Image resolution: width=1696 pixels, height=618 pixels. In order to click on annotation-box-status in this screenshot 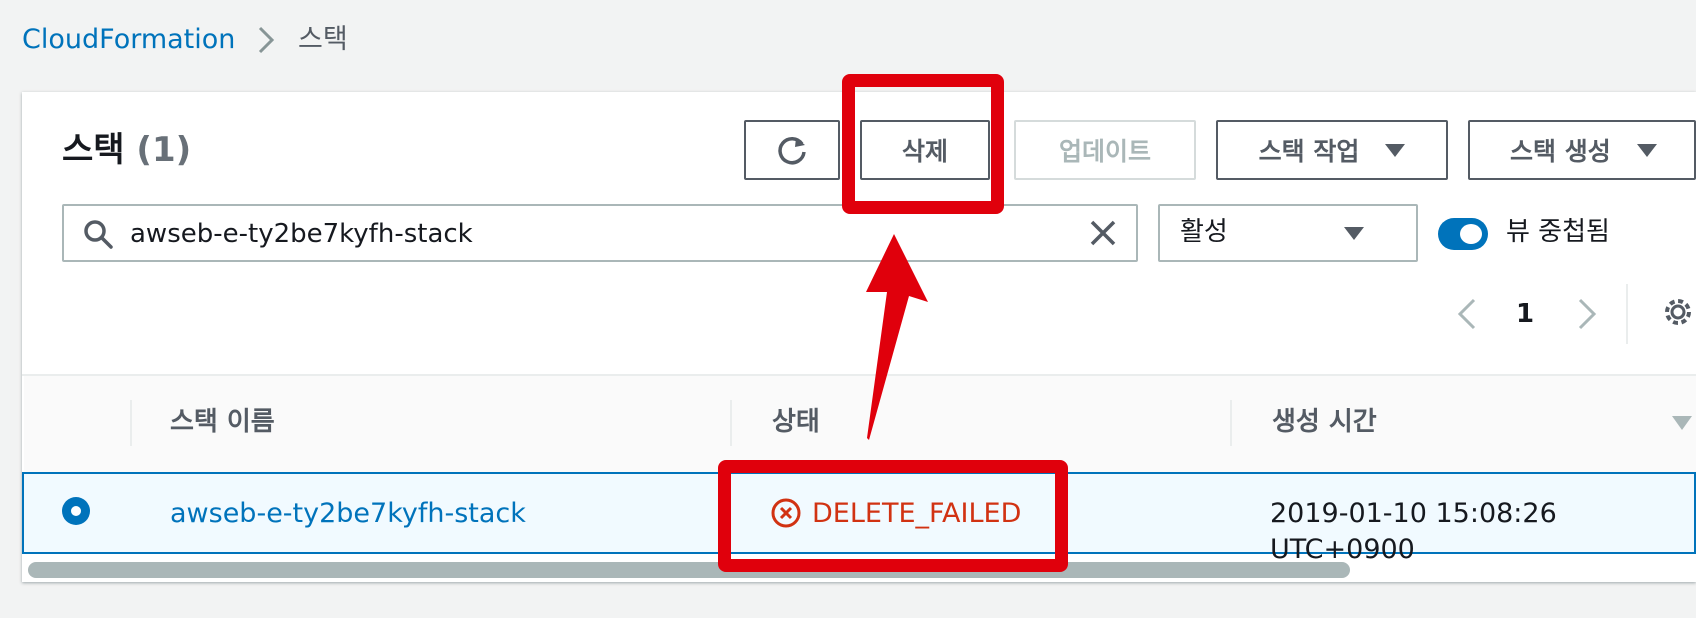, I will do `click(893, 516)`.